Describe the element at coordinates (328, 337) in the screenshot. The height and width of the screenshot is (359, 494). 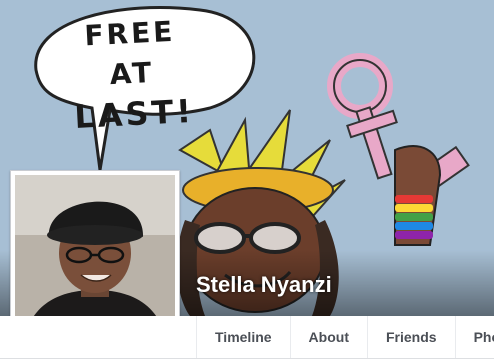
I see `tab-about: About` at that location.